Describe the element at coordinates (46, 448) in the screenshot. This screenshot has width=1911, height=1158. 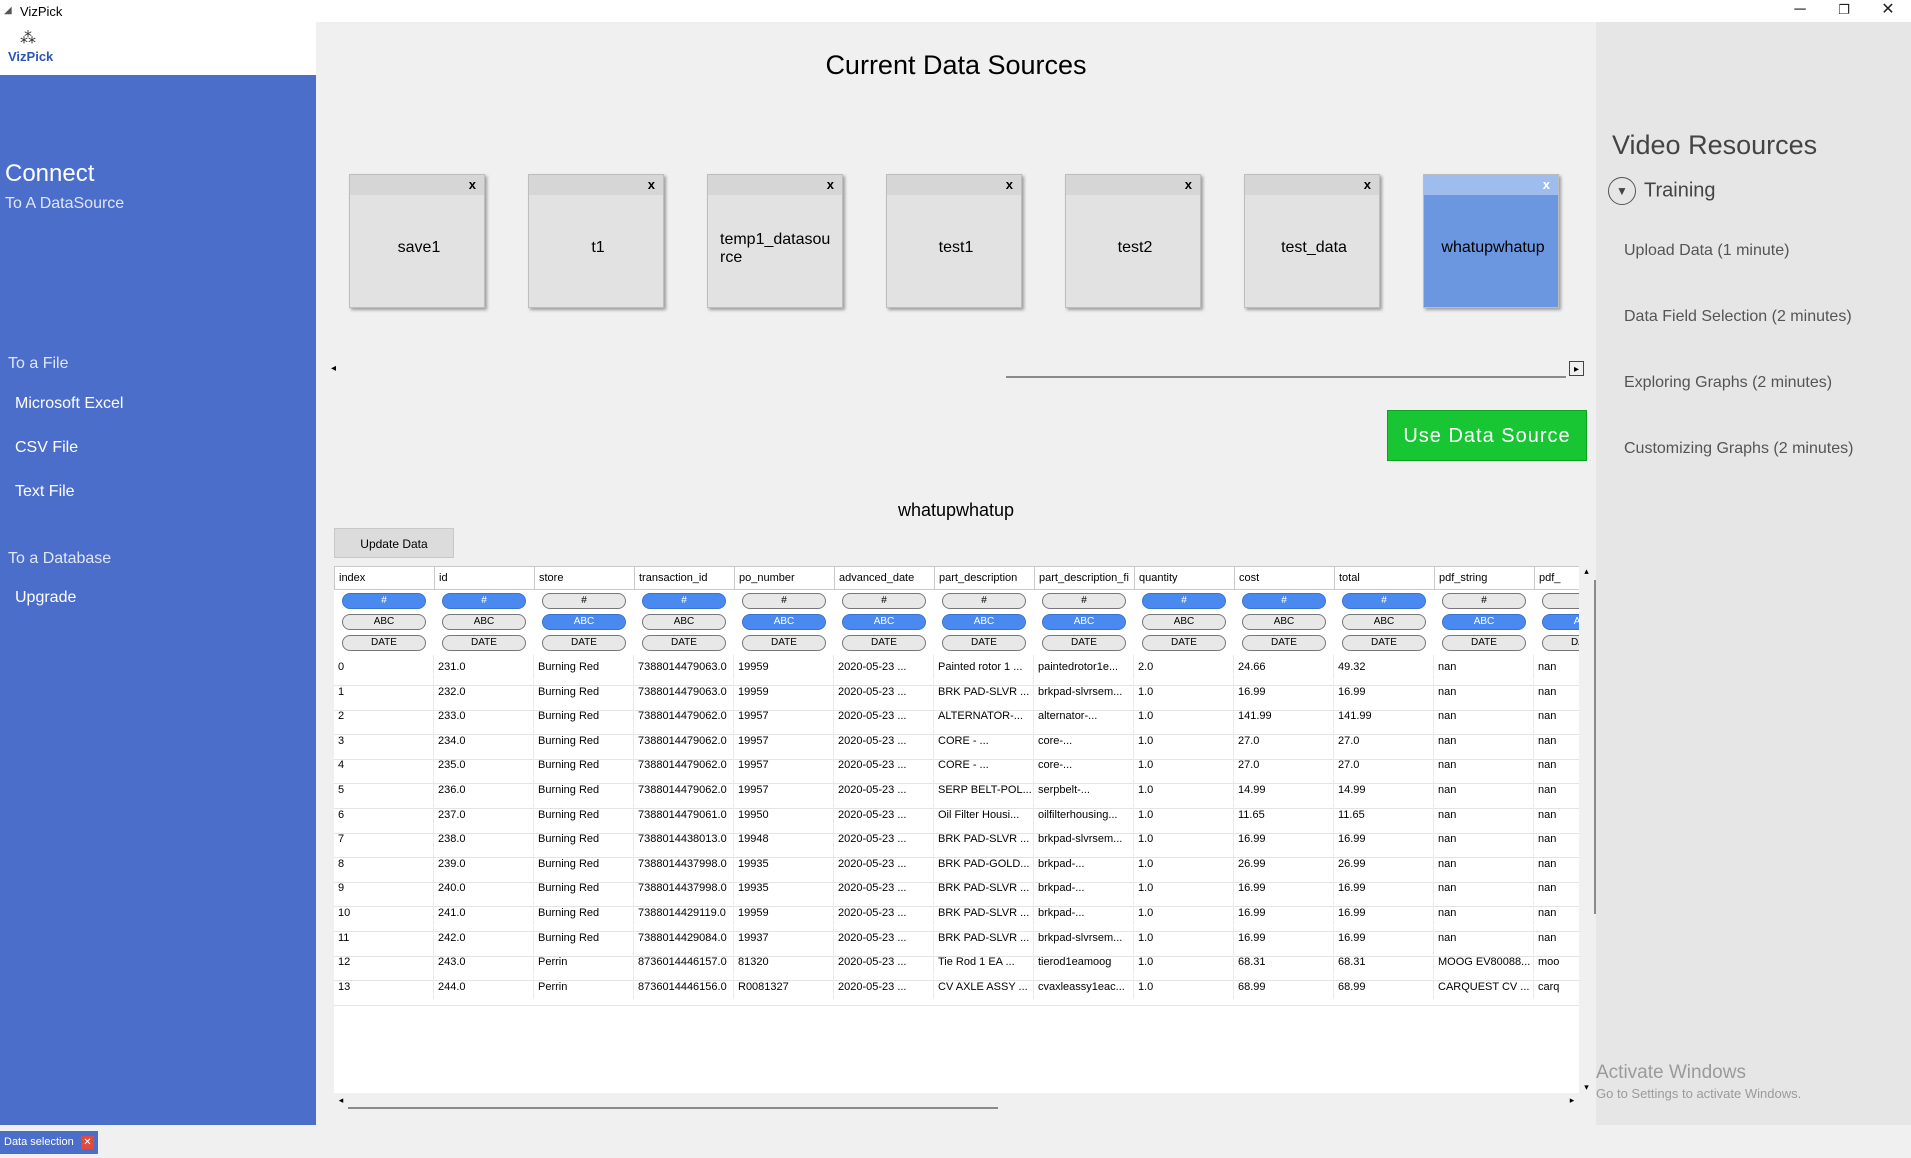
I see `sidebar-item-csv: CSV File` at that location.